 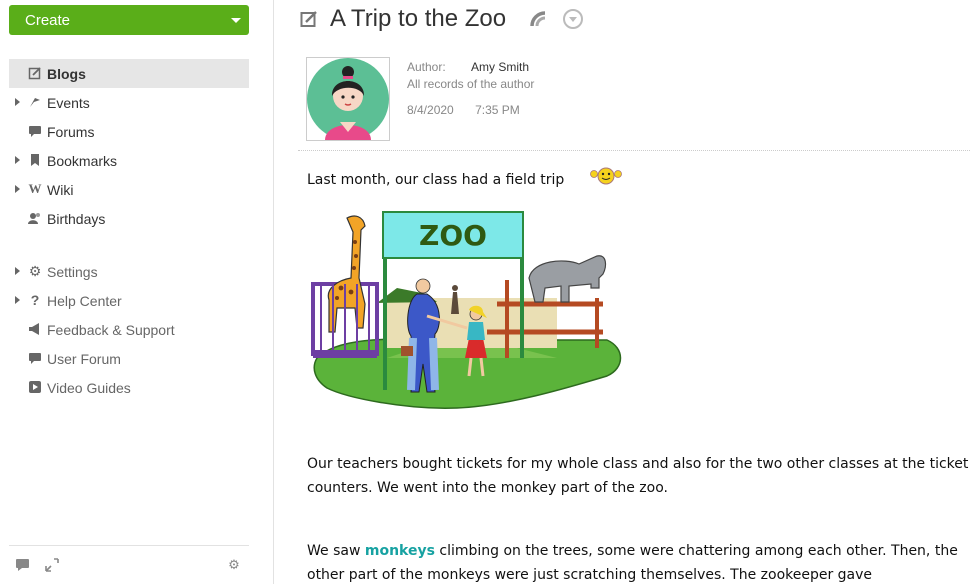 What do you see at coordinates (634, 150) in the screenshot?
I see `divider` at bounding box center [634, 150].